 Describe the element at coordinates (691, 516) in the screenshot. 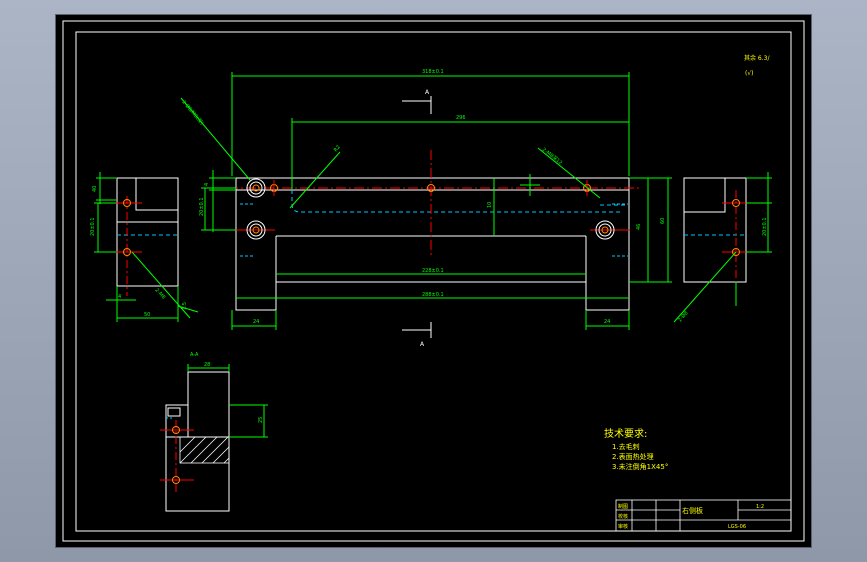

I see `title-block-texts: 制图 校核 审核 右侧板 1:2 LGS-06` at that location.